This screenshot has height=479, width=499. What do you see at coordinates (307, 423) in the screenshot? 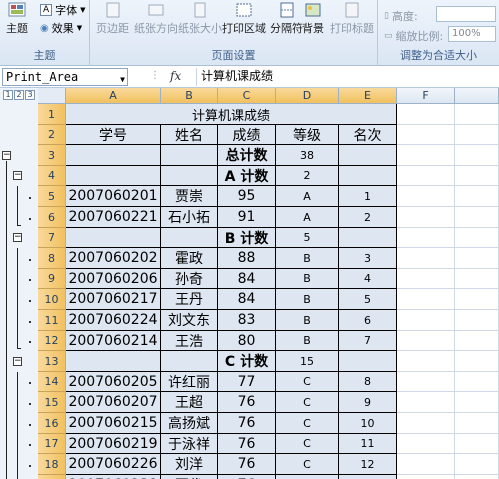
I see `cell-d16: C` at bounding box center [307, 423].